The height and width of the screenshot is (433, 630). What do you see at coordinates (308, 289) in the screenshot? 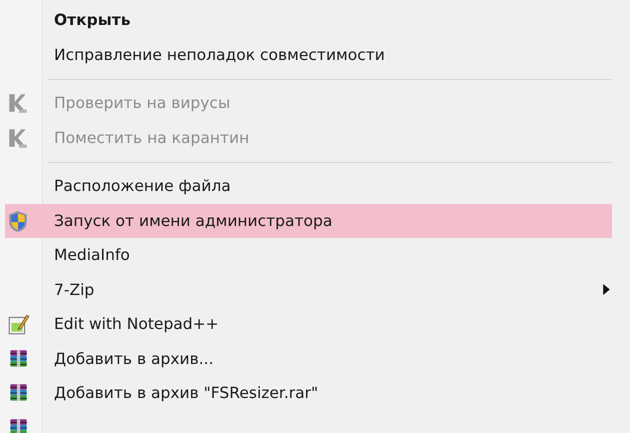
I see `menu-item: 7-Zip` at bounding box center [308, 289].